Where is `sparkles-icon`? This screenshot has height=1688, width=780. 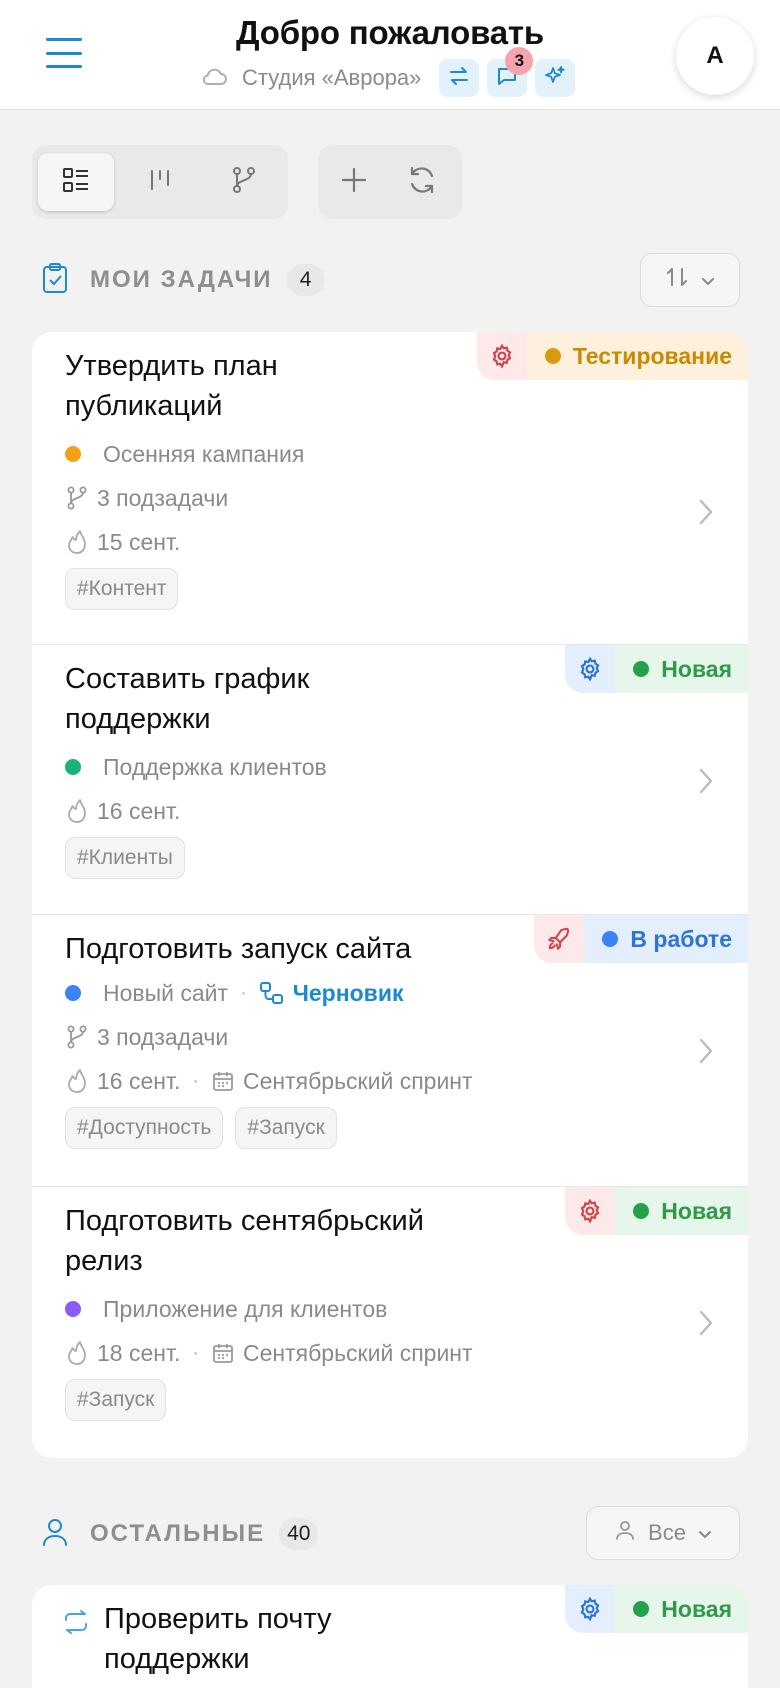
sparkles-icon is located at coordinates (555, 78).